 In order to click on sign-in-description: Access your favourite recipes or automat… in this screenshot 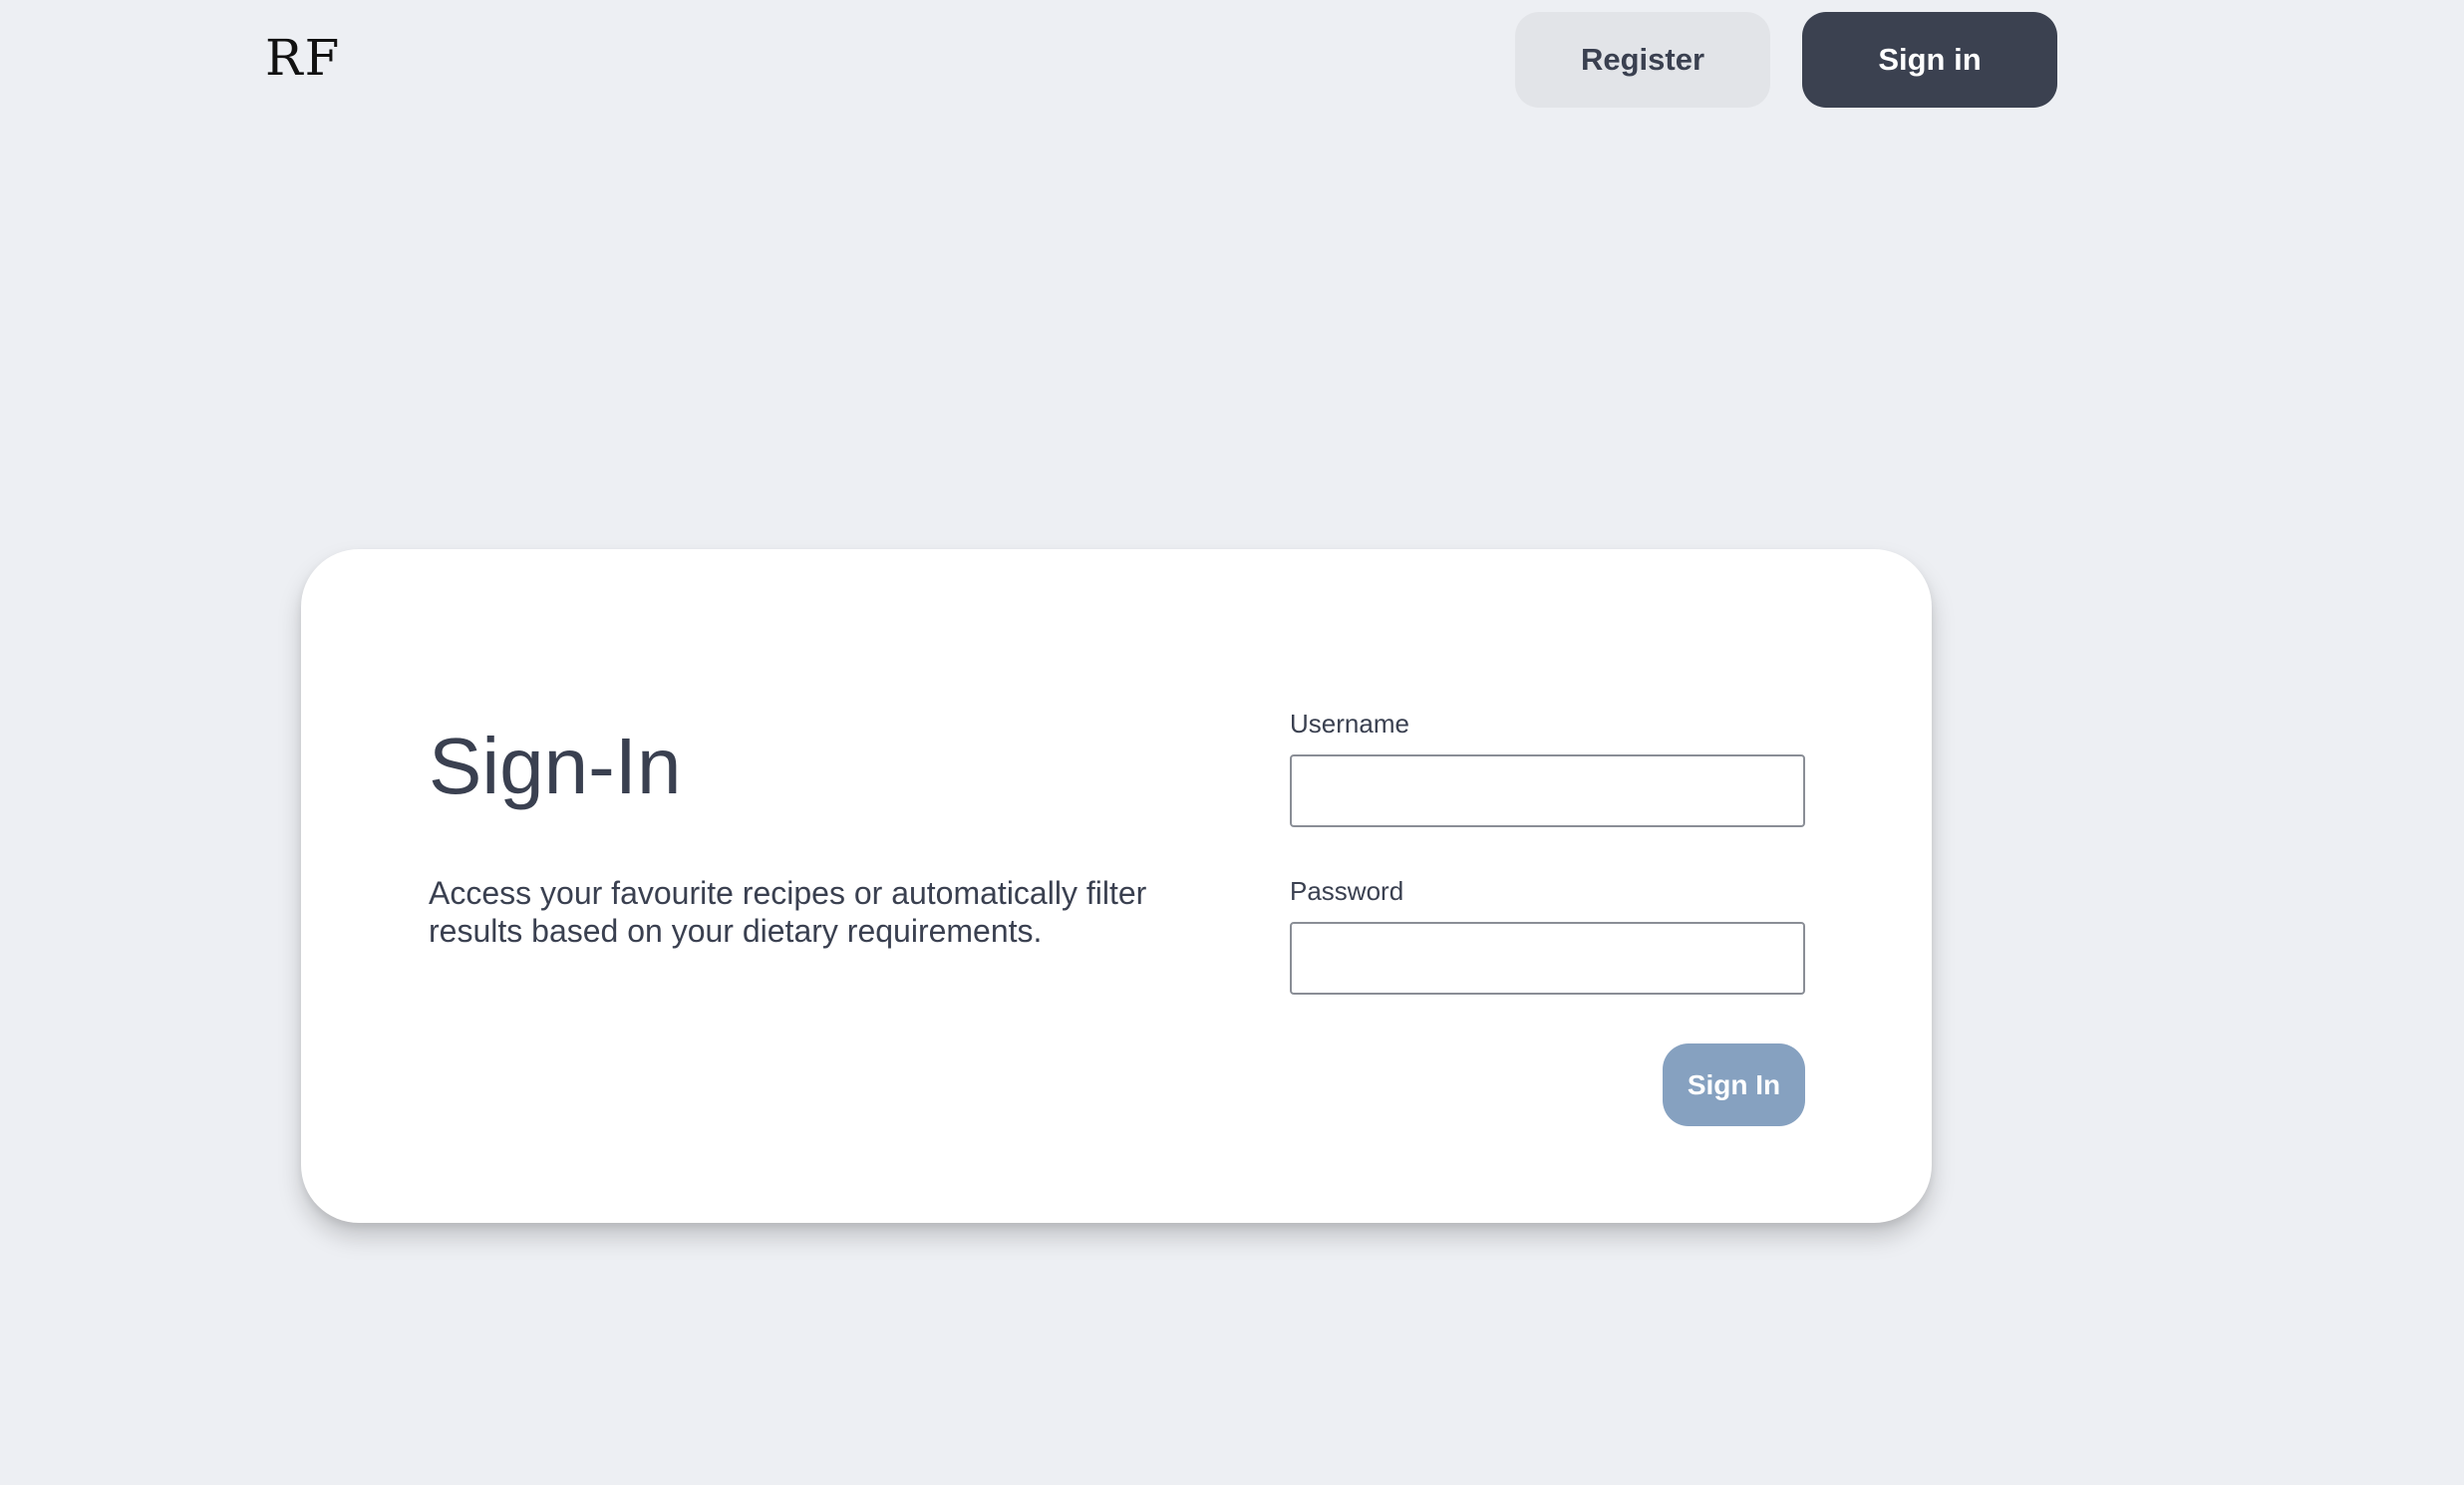, I will do `click(788, 912)`.